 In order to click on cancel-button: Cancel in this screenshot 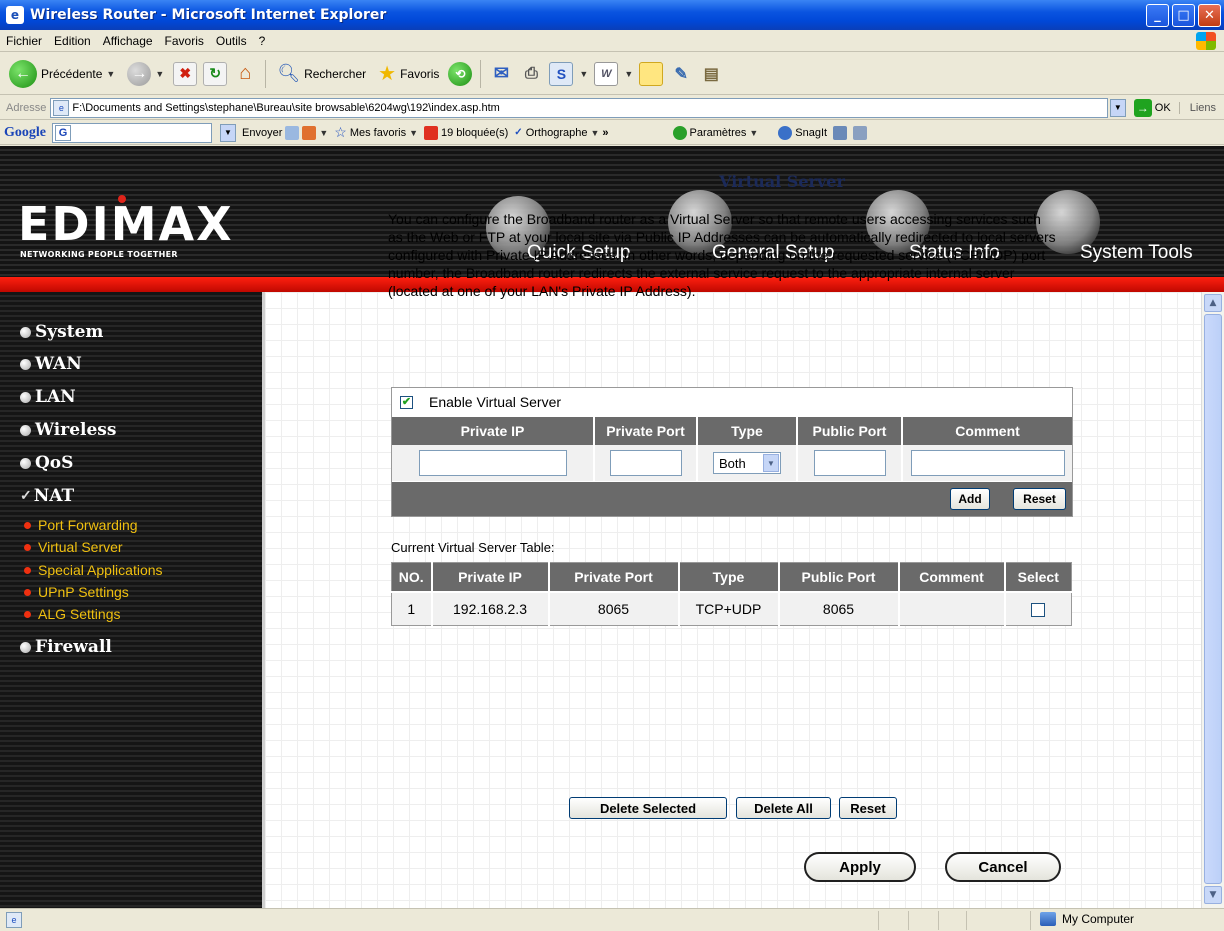, I will do `click(1003, 867)`.